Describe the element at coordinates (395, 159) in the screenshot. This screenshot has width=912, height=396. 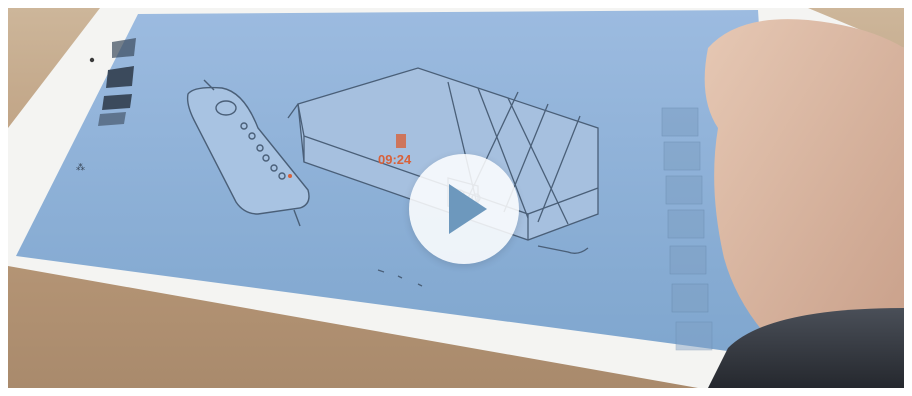
I see `timer-readout: 09:24` at that location.